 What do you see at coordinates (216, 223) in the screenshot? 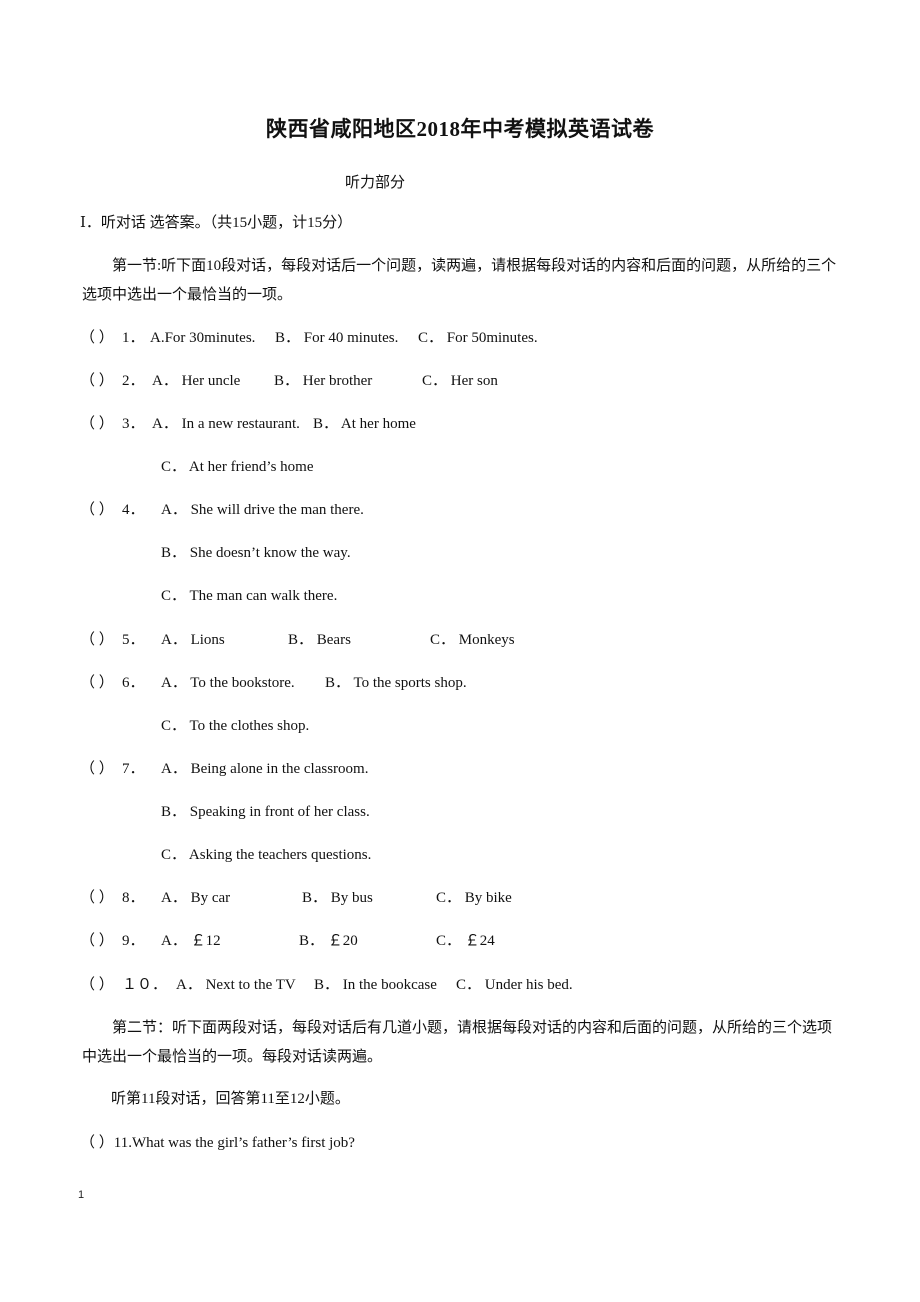
I see `section-heading: Ⅰ．听对话 选答案。（共15小题，计15分）` at bounding box center [216, 223].